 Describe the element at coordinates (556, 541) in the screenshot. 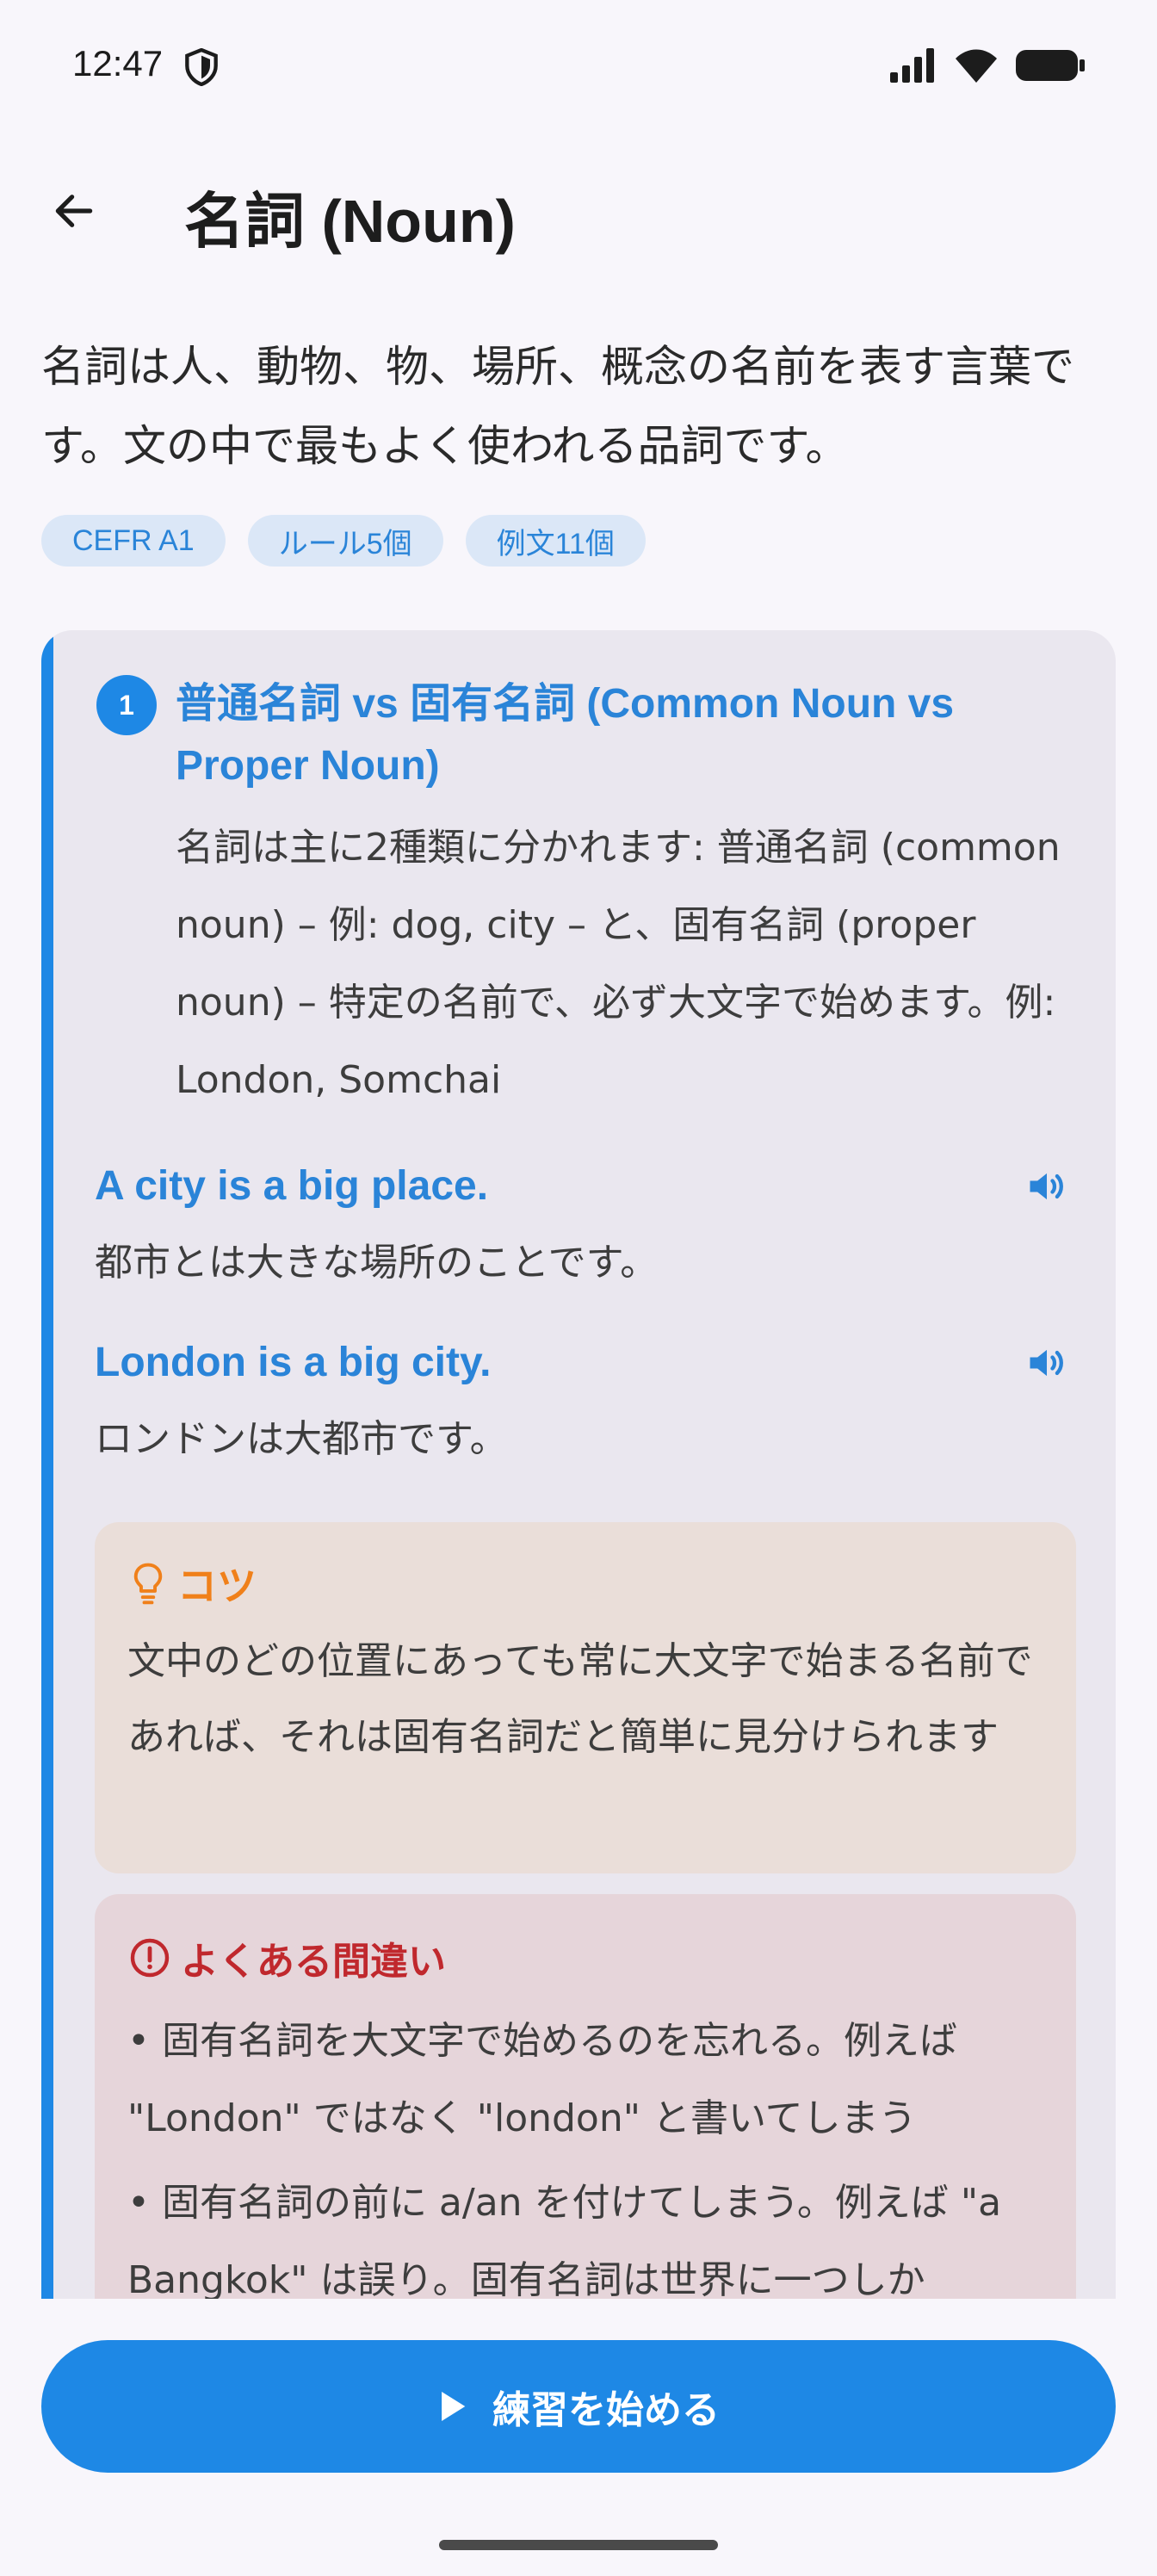

I see `example-count-chip: 例文11個` at that location.